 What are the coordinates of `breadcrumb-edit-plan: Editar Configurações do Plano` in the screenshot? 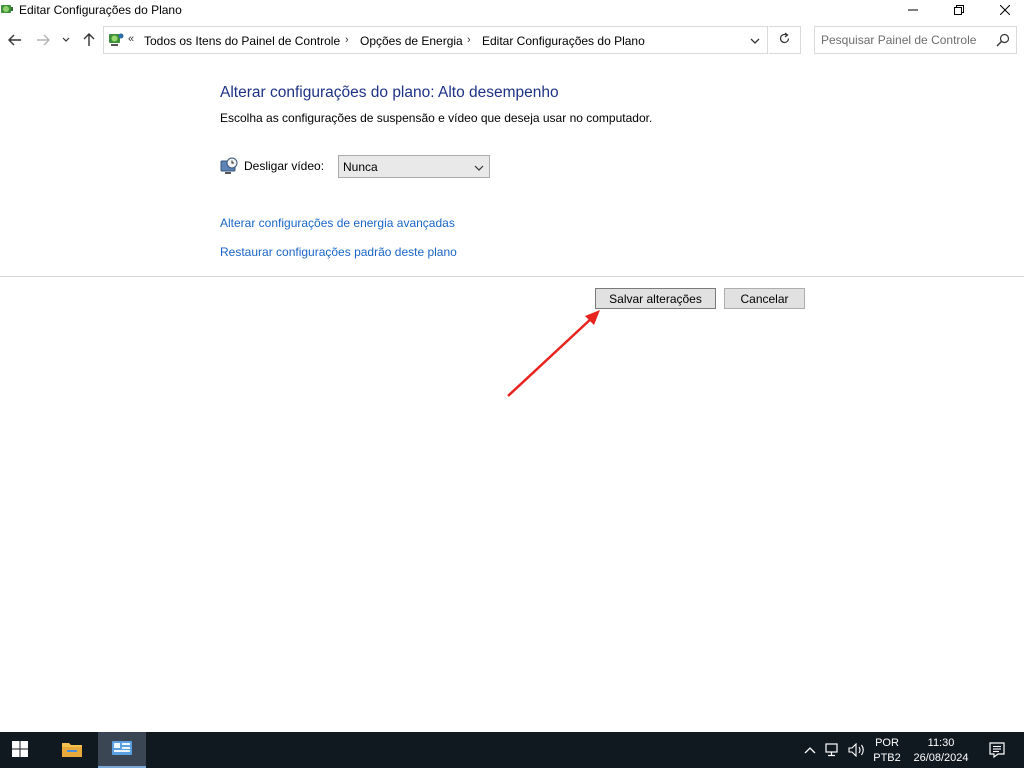 It's located at (563, 41).